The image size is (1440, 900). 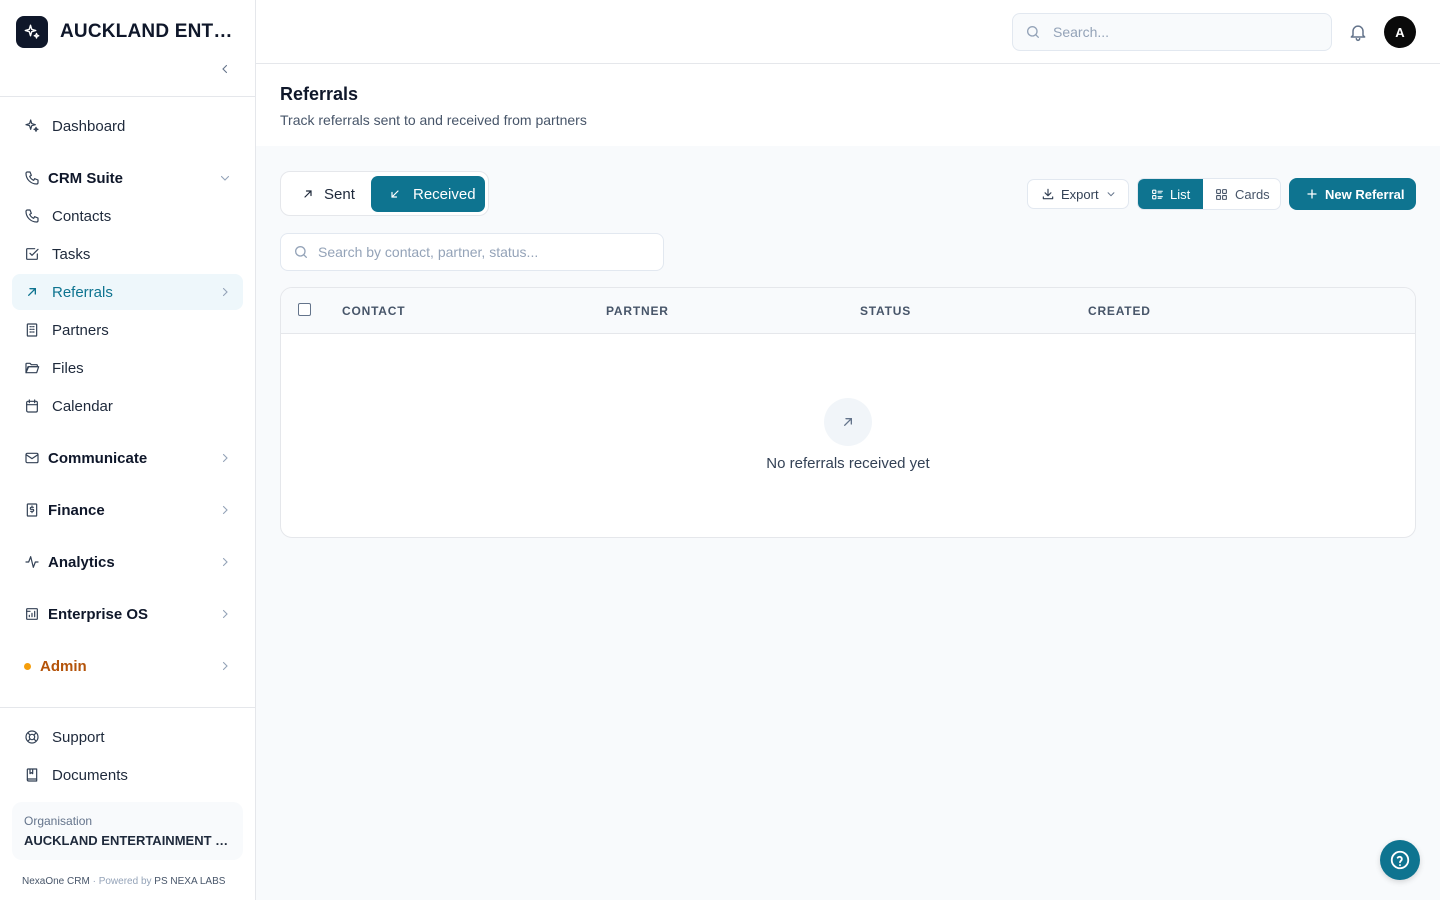 I want to click on activity-icon, so click(x=32, y=562).